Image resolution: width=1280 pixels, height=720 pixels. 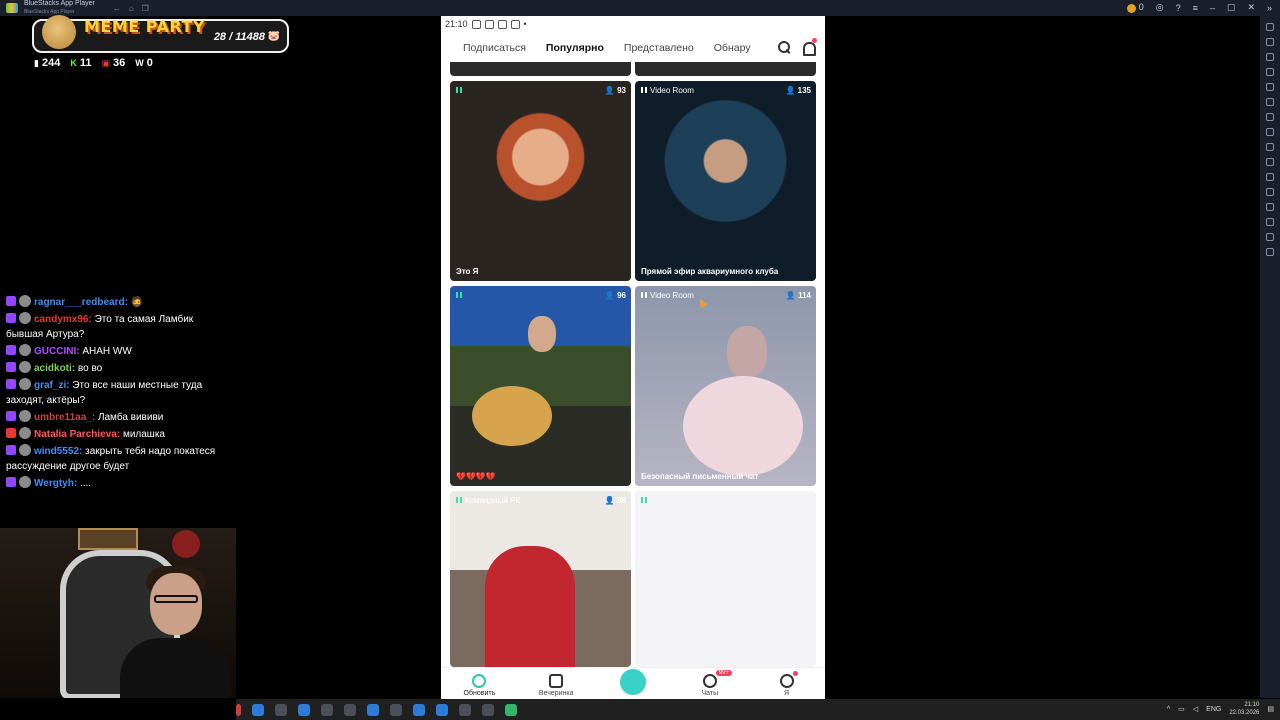 I want to click on profile-icon, so click(x=786, y=681).